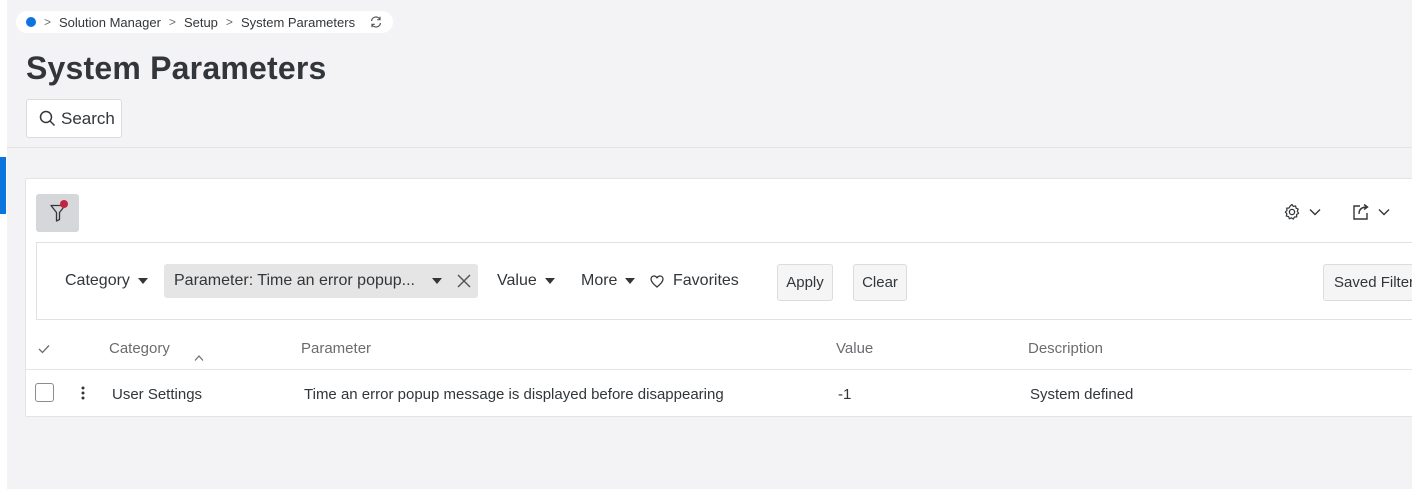 The height and width of the screenshot is (489, 1412). Describe the element at coordinates (709, 147) in the screenshot. I see `divider` at that location.